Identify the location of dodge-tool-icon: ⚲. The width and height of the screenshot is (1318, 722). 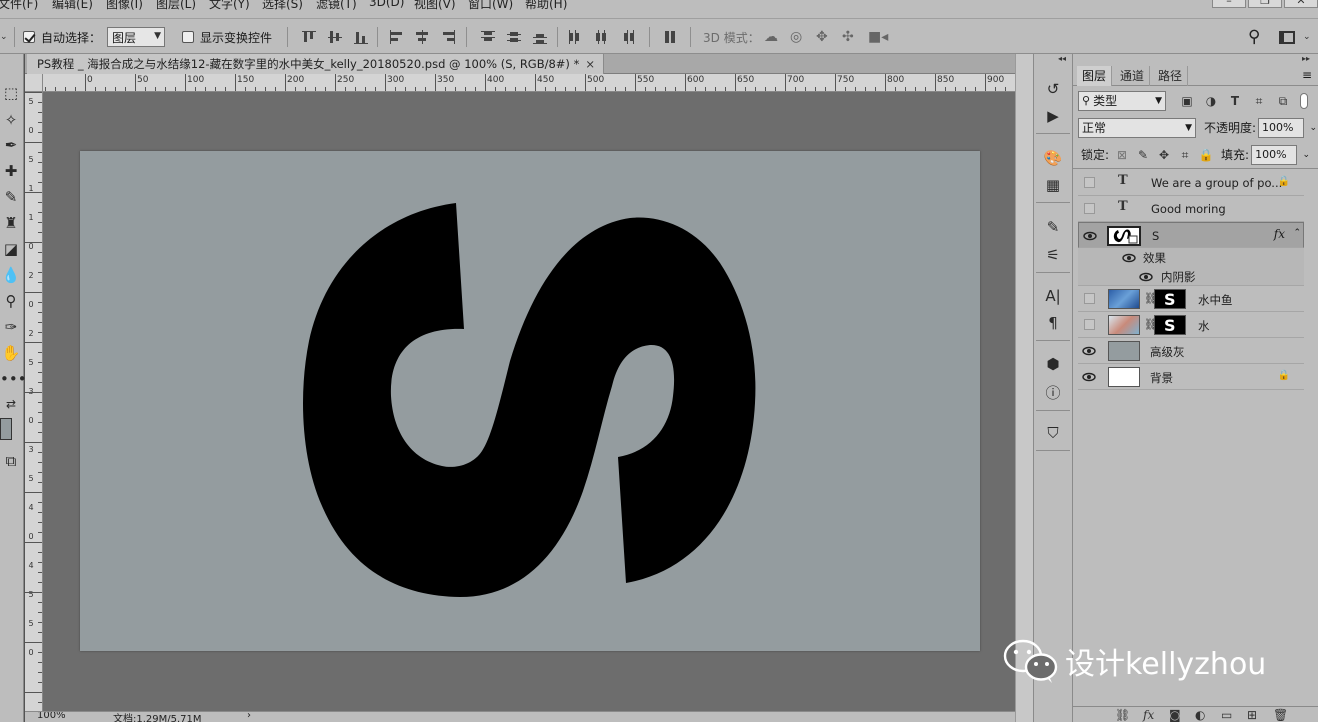
(11, 301).